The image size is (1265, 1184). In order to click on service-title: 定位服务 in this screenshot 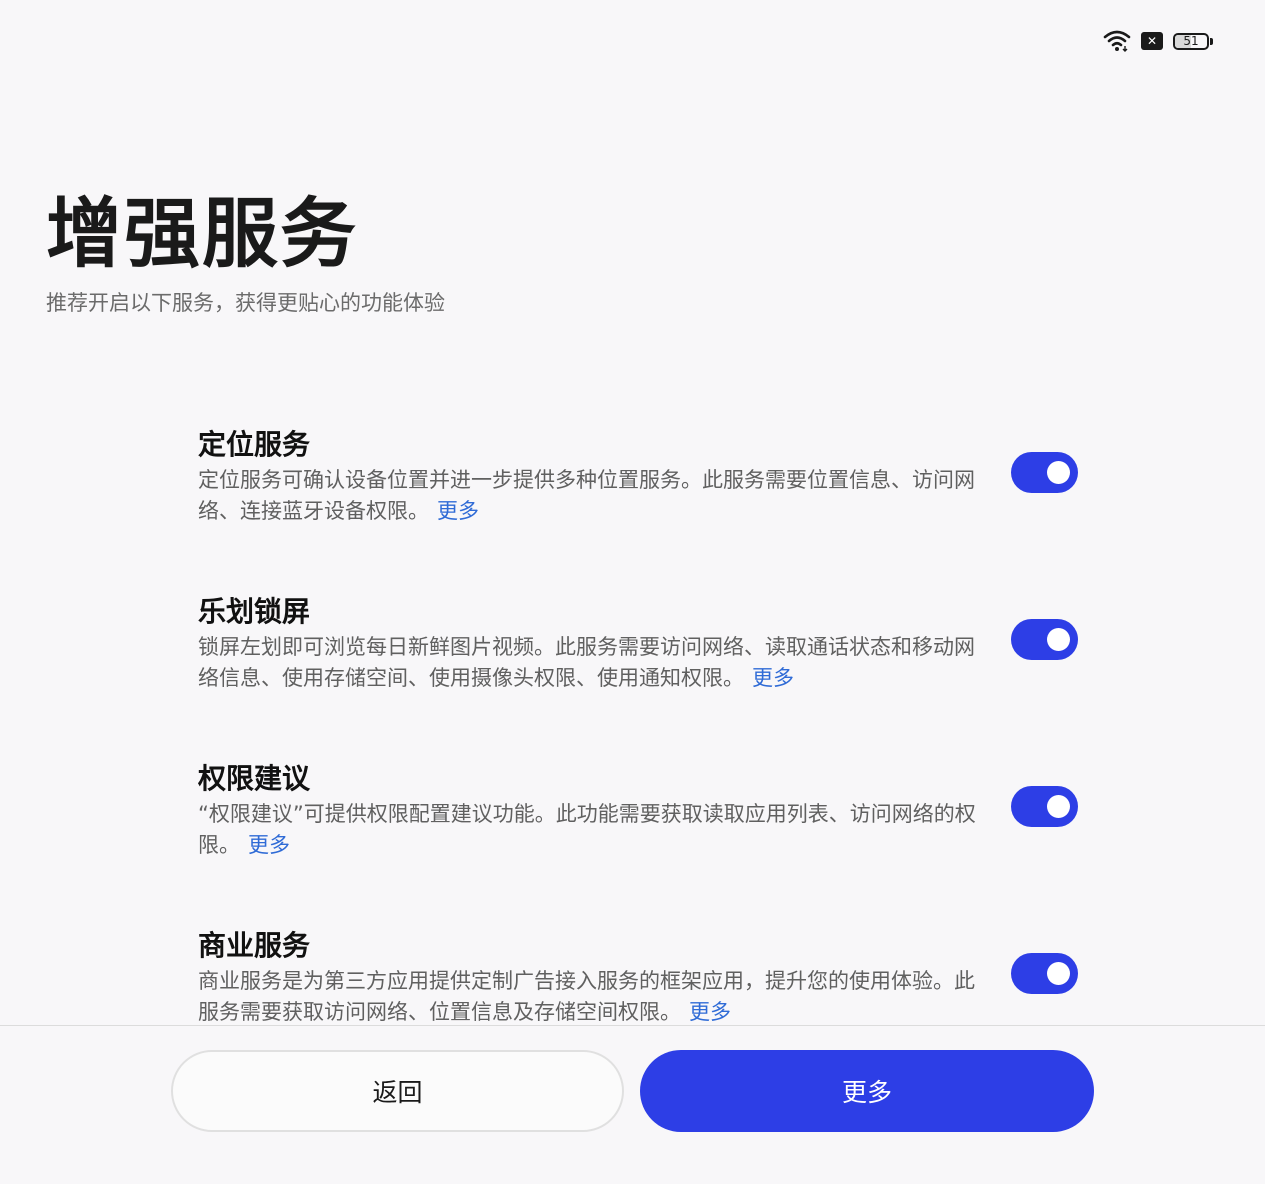, I will do `click(254, 444)`.